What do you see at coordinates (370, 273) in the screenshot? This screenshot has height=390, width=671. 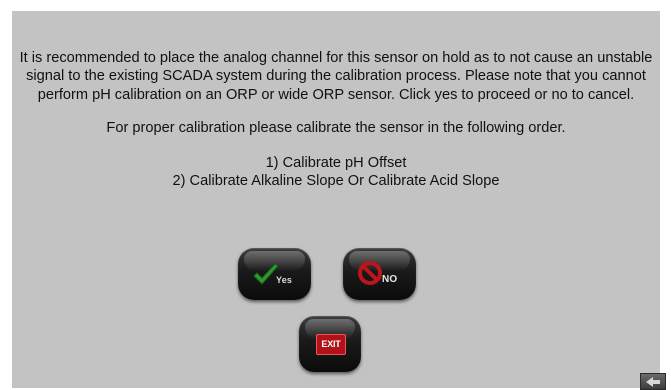 I see `no-entry-icon` at bounding box center [370, 273].